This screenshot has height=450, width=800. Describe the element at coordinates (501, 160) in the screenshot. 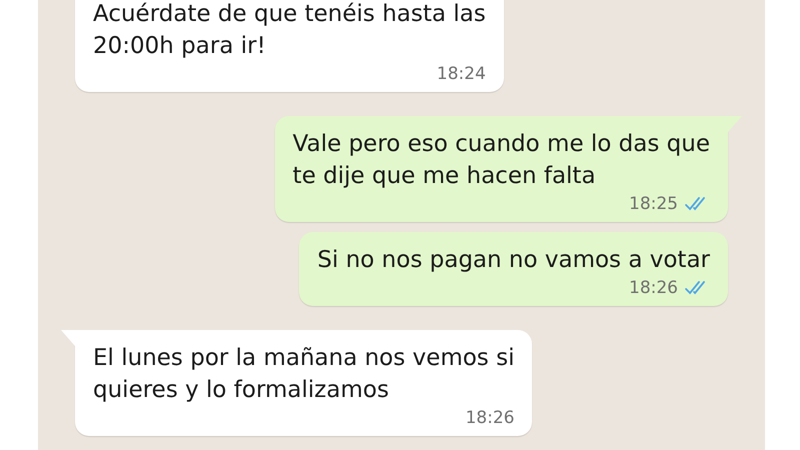

I see `message-text: Vale pero eso cuando me lo das que te dije que me hacen falta` at that location.